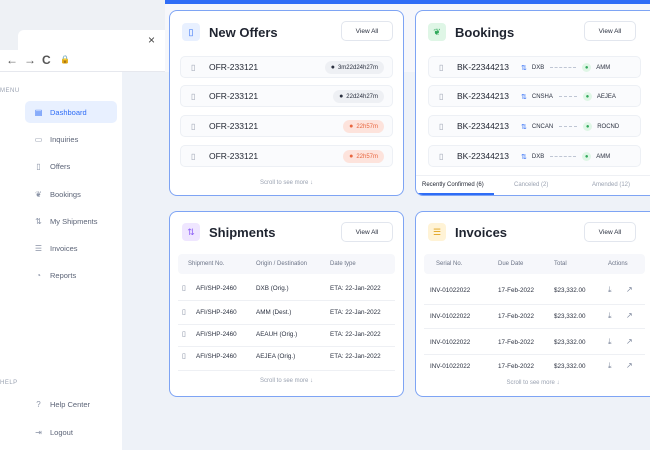 Image resolution: width=650 pixels, height=450 pixels. Describe the element at coordinates (534, 96) in the screenshot. I see `booking-row: ▯ BK-22344213 ⇅ CNSHA ● AEJEA` at that location.